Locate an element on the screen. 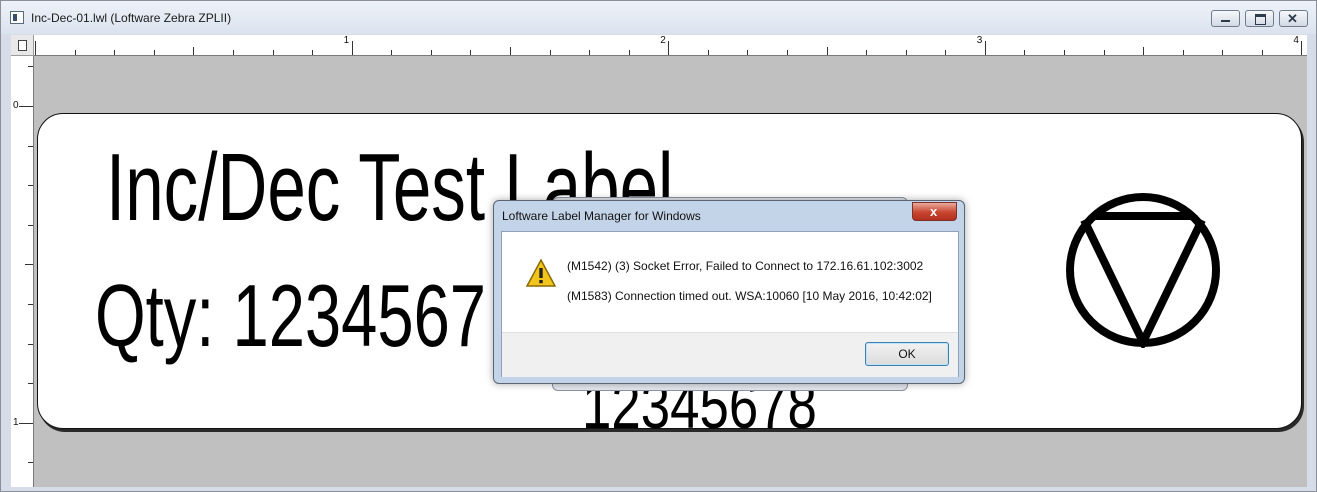  ok-button: OK is located at coordinates (907, 354).